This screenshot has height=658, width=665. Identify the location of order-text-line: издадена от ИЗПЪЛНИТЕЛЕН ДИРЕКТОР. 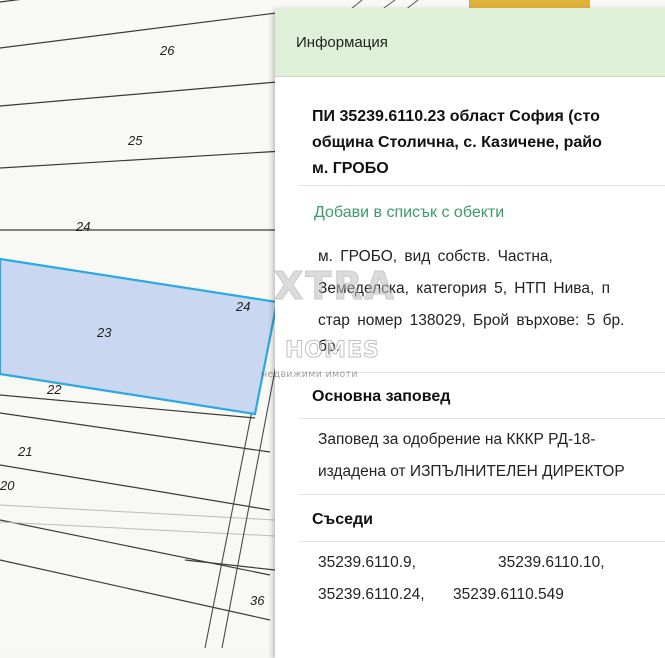
(471, 471).